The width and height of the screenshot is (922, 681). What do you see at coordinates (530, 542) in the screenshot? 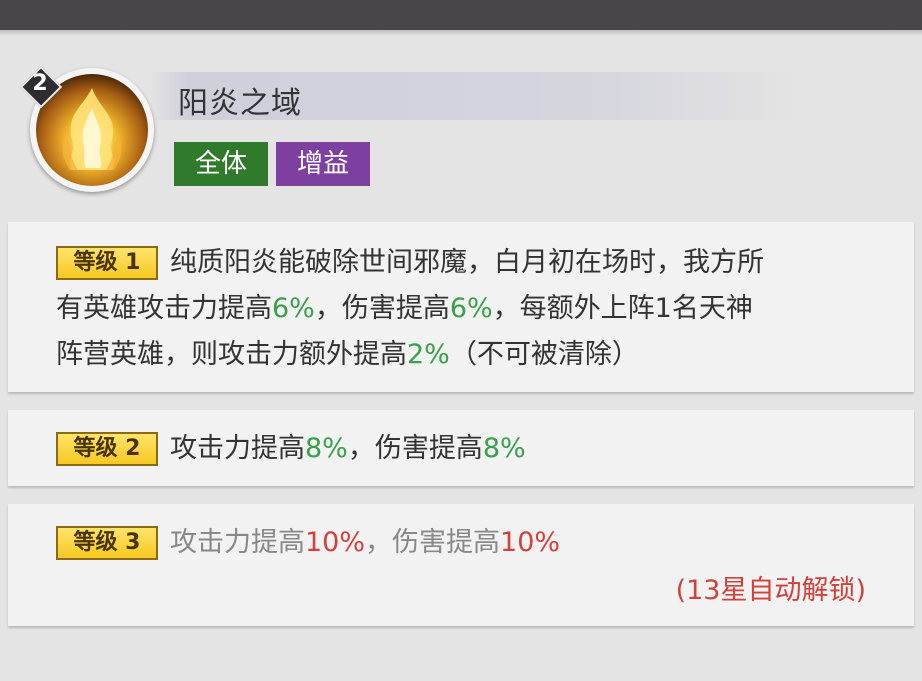
I see `level-3-damage-value: 10%` at bounding box center [530, 542].